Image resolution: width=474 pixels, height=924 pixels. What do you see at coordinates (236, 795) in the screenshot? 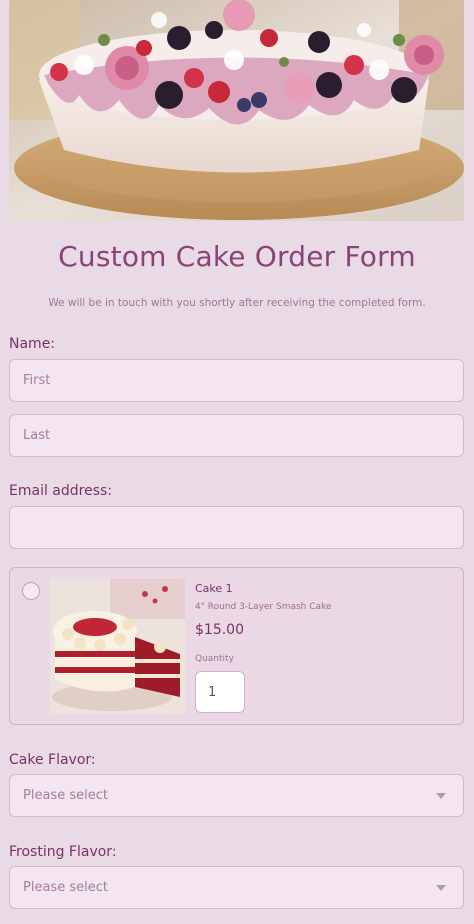
I see `cake-flavor-select: Please select` at bounding box center [236, 795].